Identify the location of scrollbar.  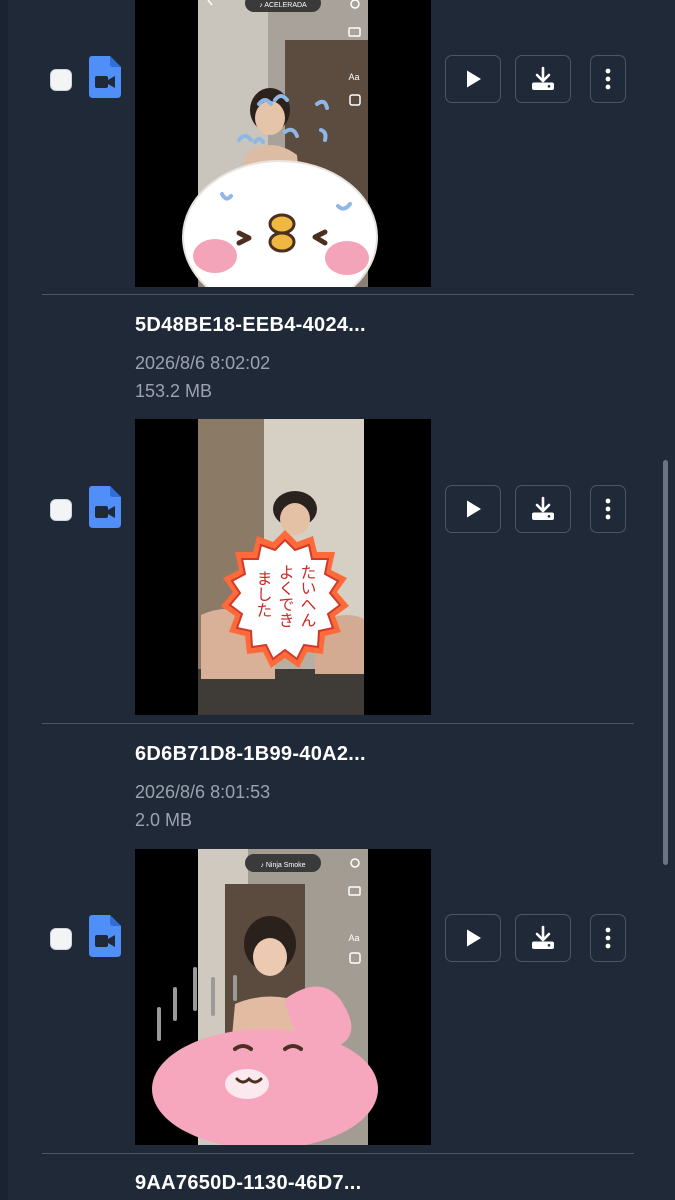
(665, 662).